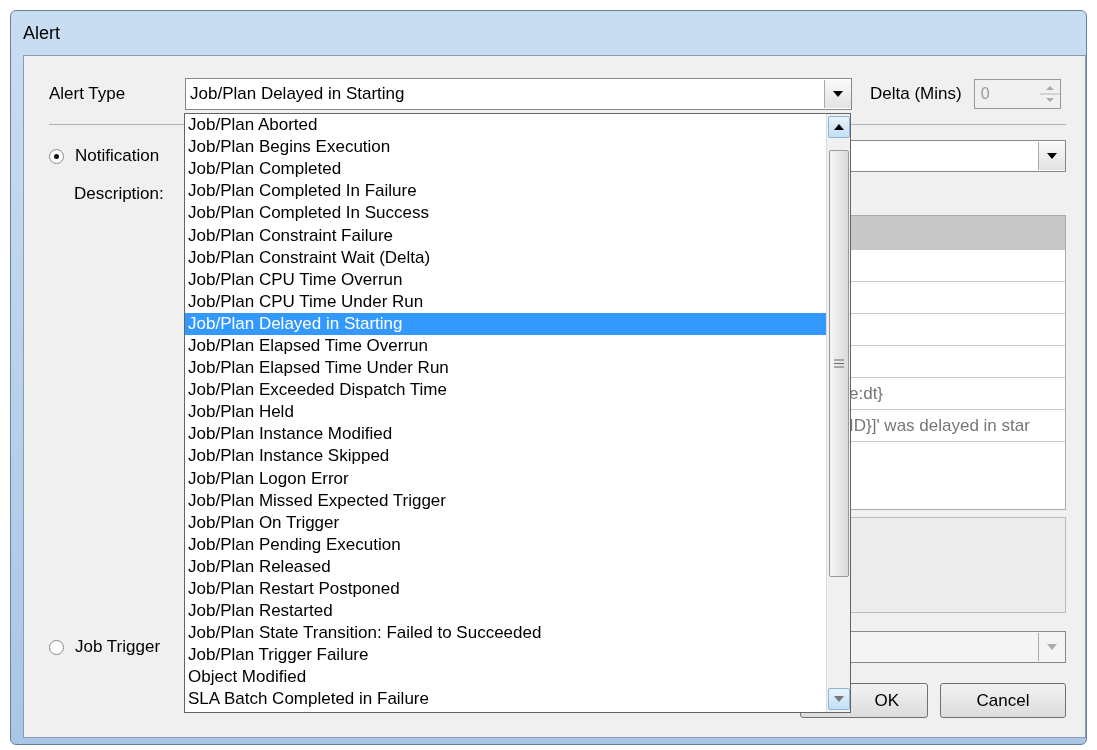 The height and width of the screenshot is (750, 1097). Describe the element at coordinates (505, 390) in the screenshot. I see `dropdown-option: Job/Plan Exceeded Dispatch Time` at that location.